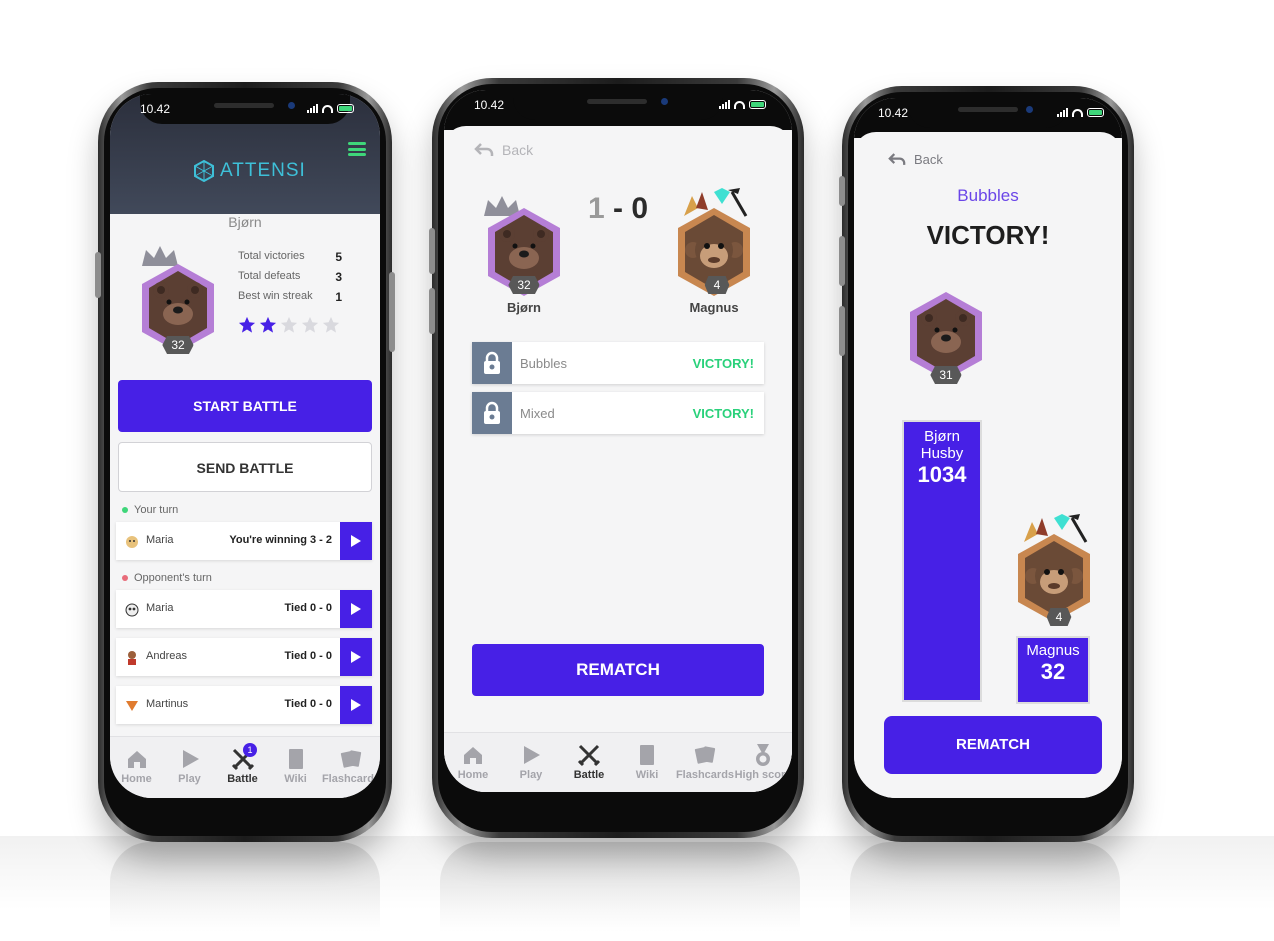 This screenshot has height=941, width=1274. I want to click on menu-icon, so click(357, 149).